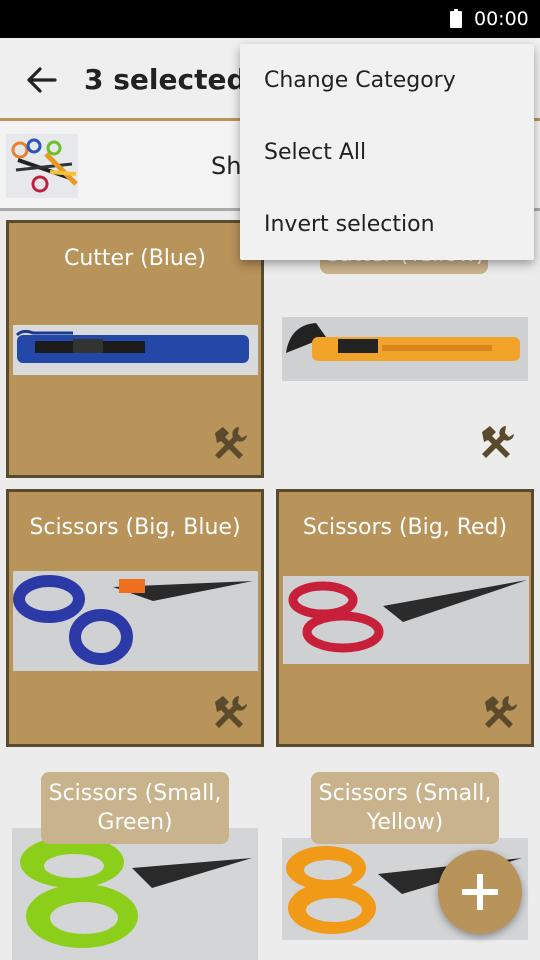 The height and width of the screenshot is (960, 540). I want to click on item-label-line2: Yellow), so click(405, 822).